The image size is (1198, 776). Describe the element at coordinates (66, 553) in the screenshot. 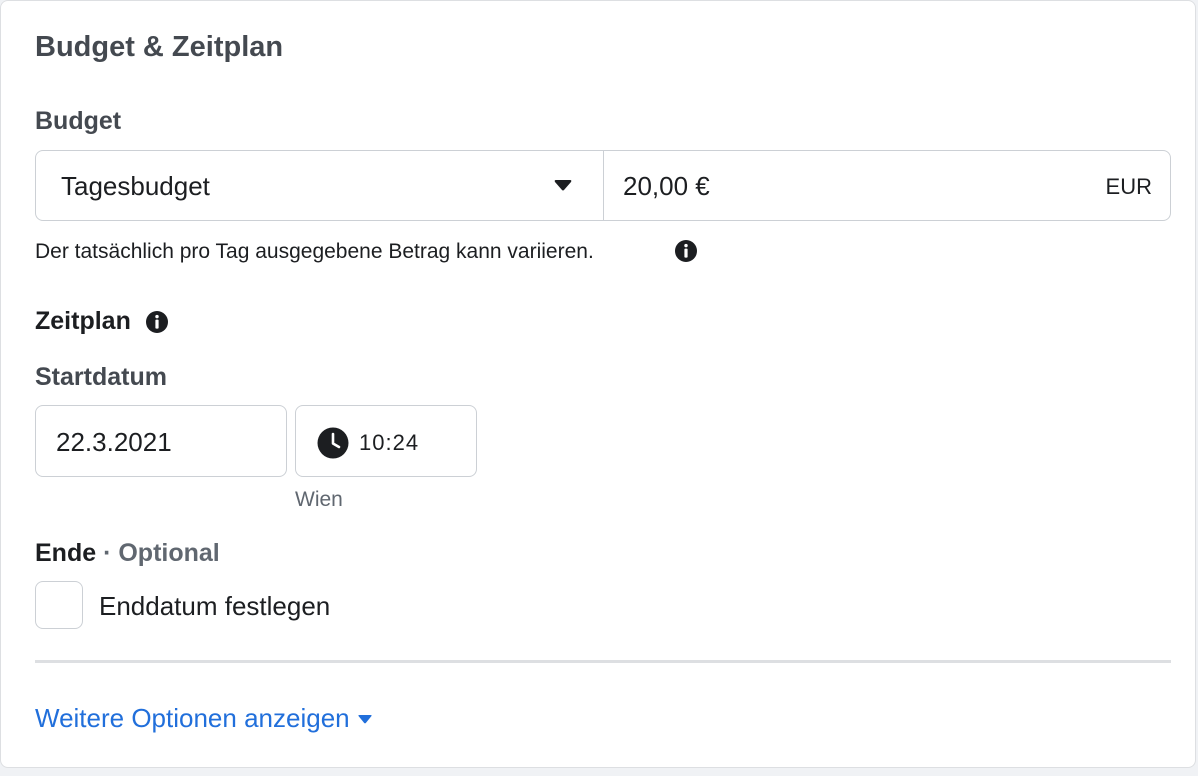

I see `end-label: Ende` at that location.